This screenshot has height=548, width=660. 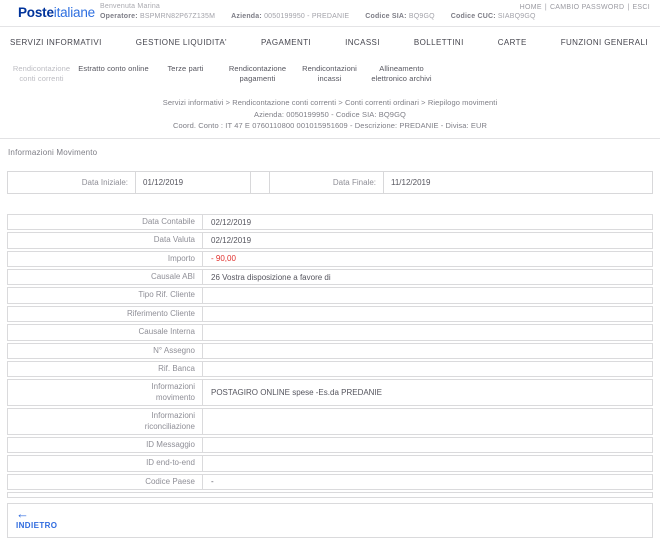 What do you see at coordinates (401, 74) in the screenshot?
I see `subnav-item-allineamento-elettronico-archivi: Allineamento elettronico archivi` at bounding box center [401, 74].